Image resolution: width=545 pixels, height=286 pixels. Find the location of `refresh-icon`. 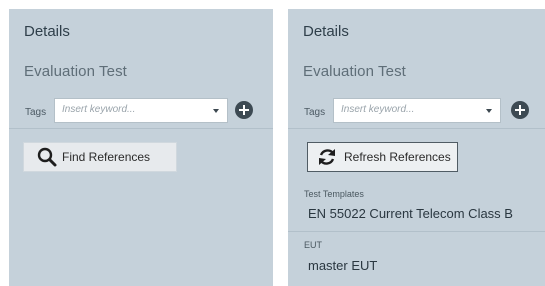

refresh-icon is located at coordinates (327, 157).